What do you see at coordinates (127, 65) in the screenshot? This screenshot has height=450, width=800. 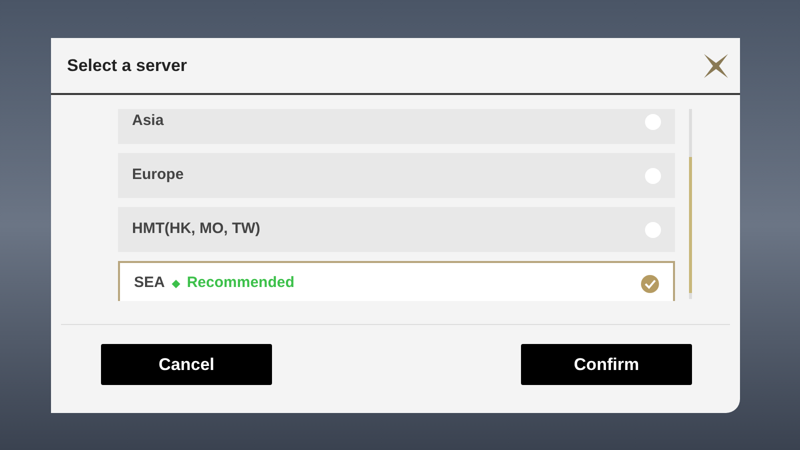 I see `dialog-title: Select a server` at bounding box center [127, 65].